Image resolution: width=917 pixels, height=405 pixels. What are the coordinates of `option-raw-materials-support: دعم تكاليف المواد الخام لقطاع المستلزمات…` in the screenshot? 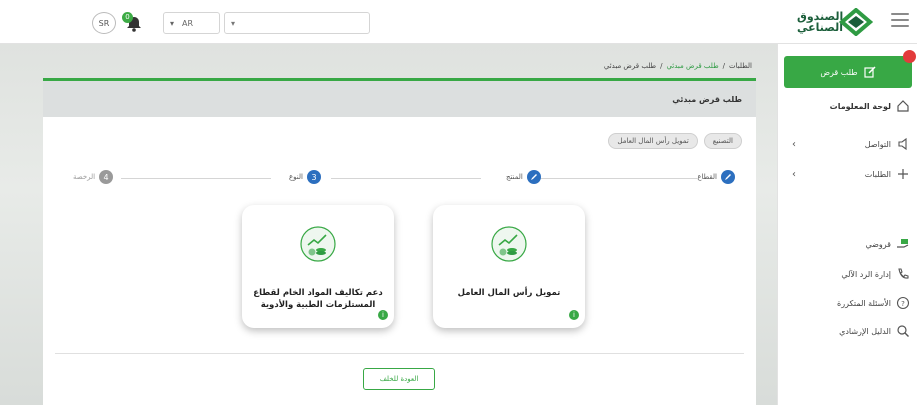 It's located at (318, 266).